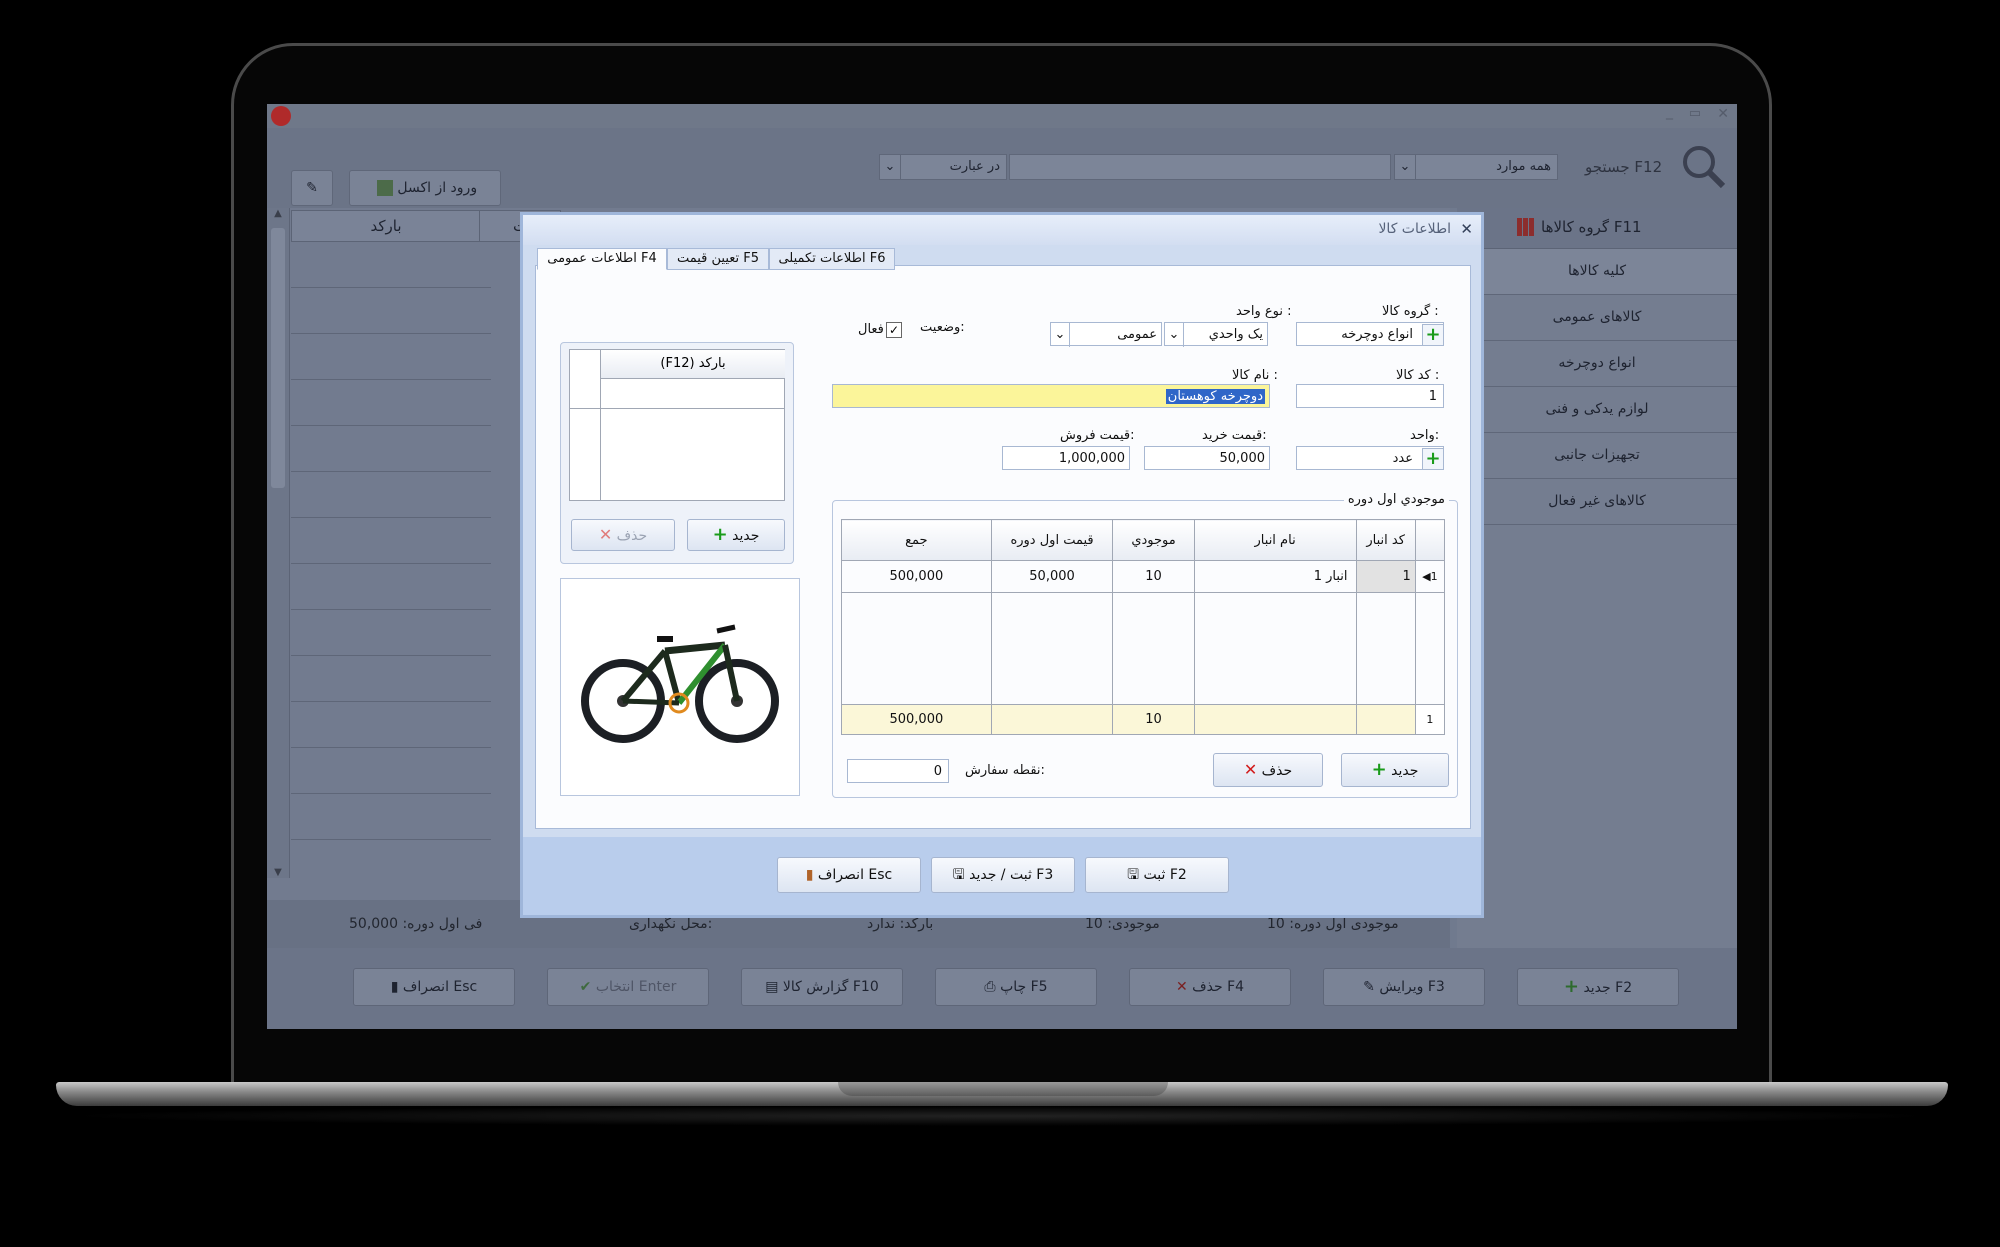 This screenshot has height=1247, width=2000. Describe the element at coordinates (1723, 114) in the screenshot. I see `close-window-icon: ✕` at that location.